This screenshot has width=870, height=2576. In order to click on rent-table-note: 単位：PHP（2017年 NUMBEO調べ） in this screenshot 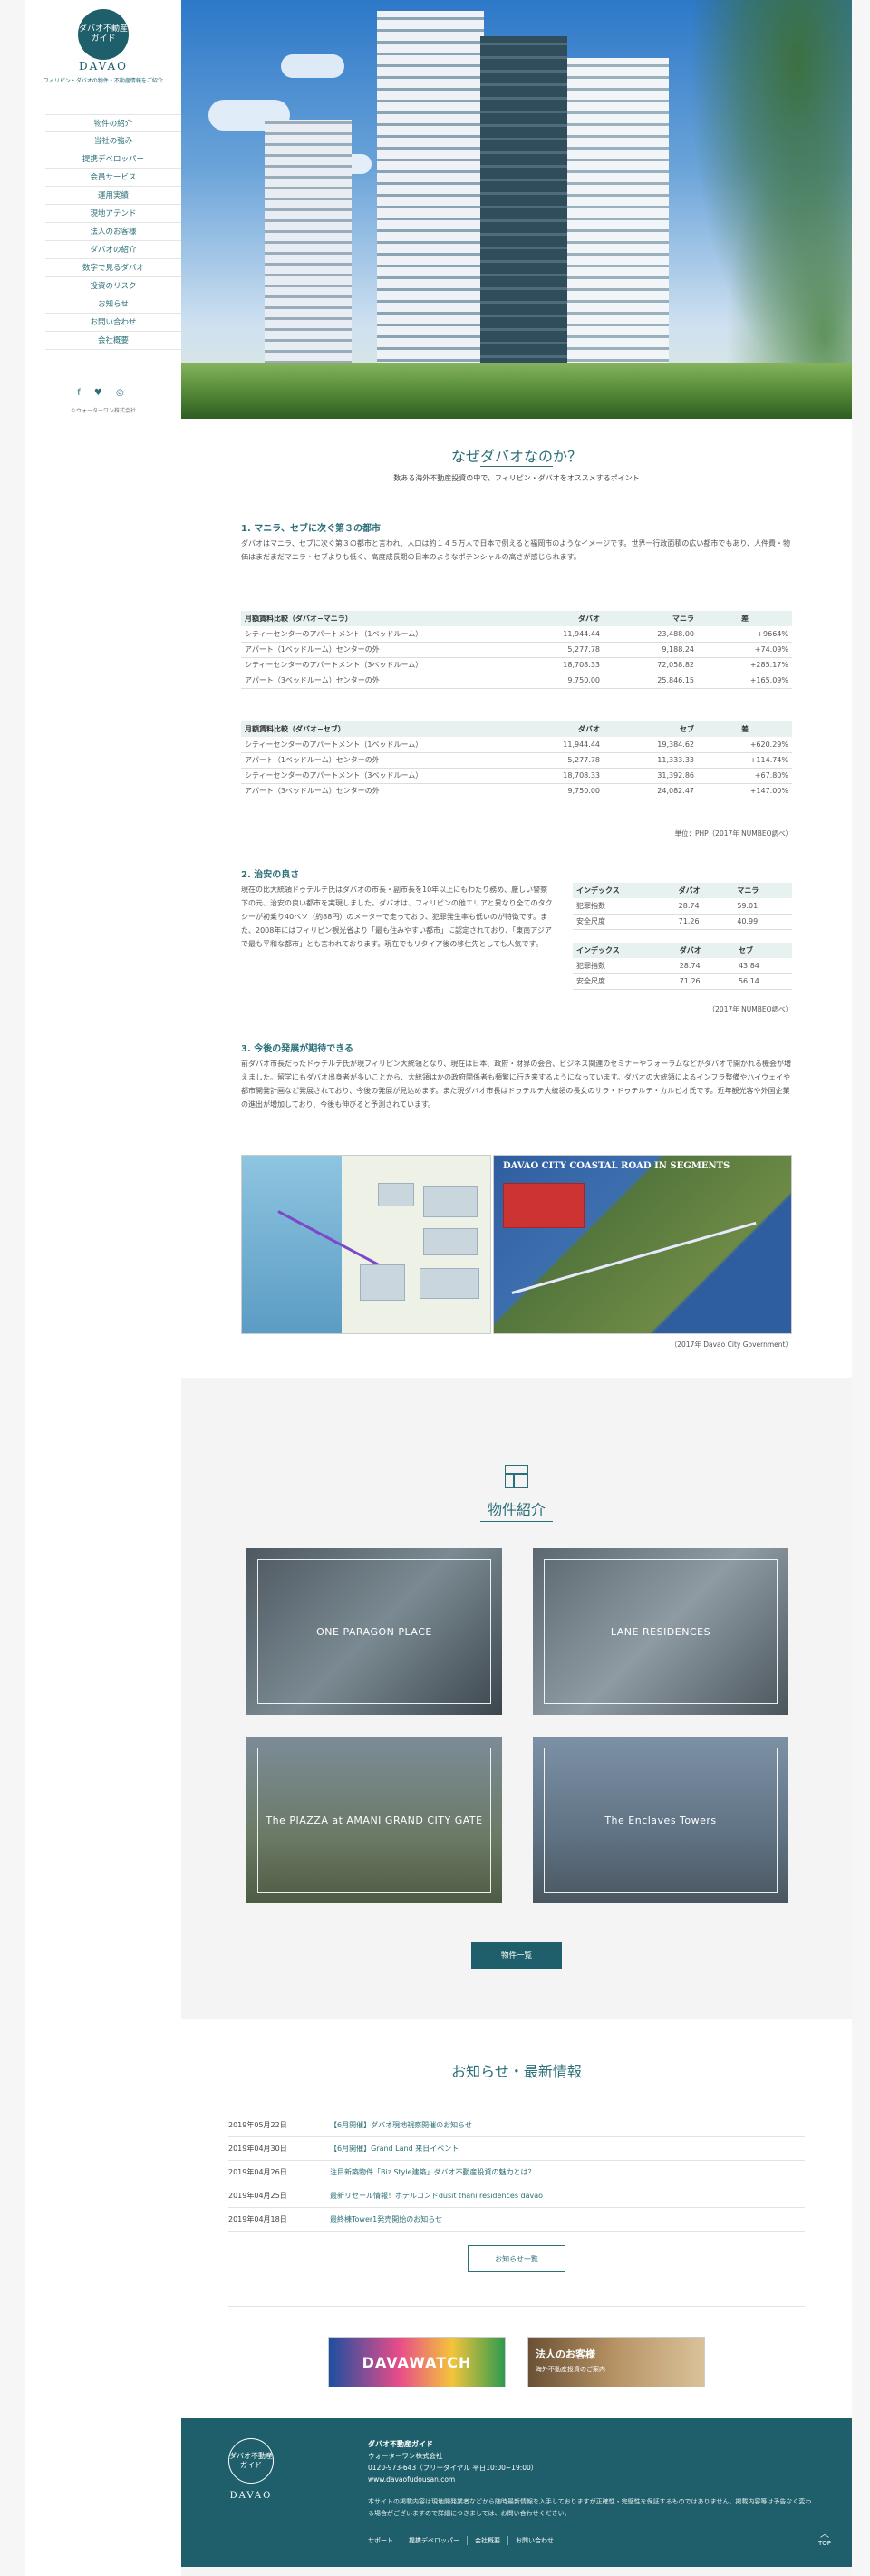, I will do `click(733, 833)`.